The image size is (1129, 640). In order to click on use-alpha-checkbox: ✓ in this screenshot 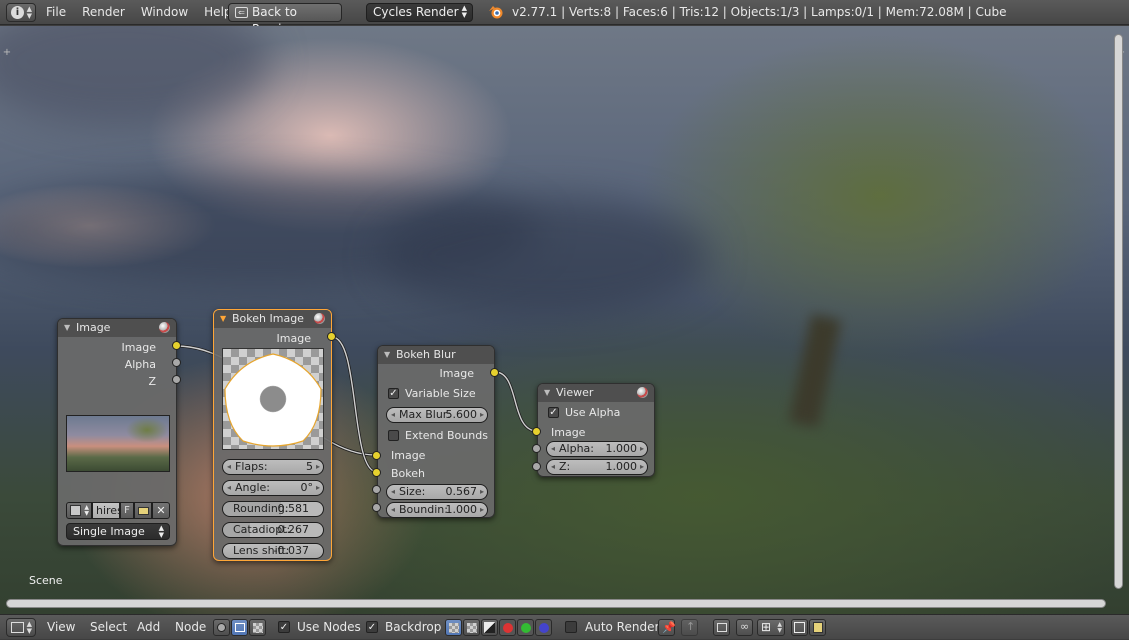, I will do `click(553, 412)`.